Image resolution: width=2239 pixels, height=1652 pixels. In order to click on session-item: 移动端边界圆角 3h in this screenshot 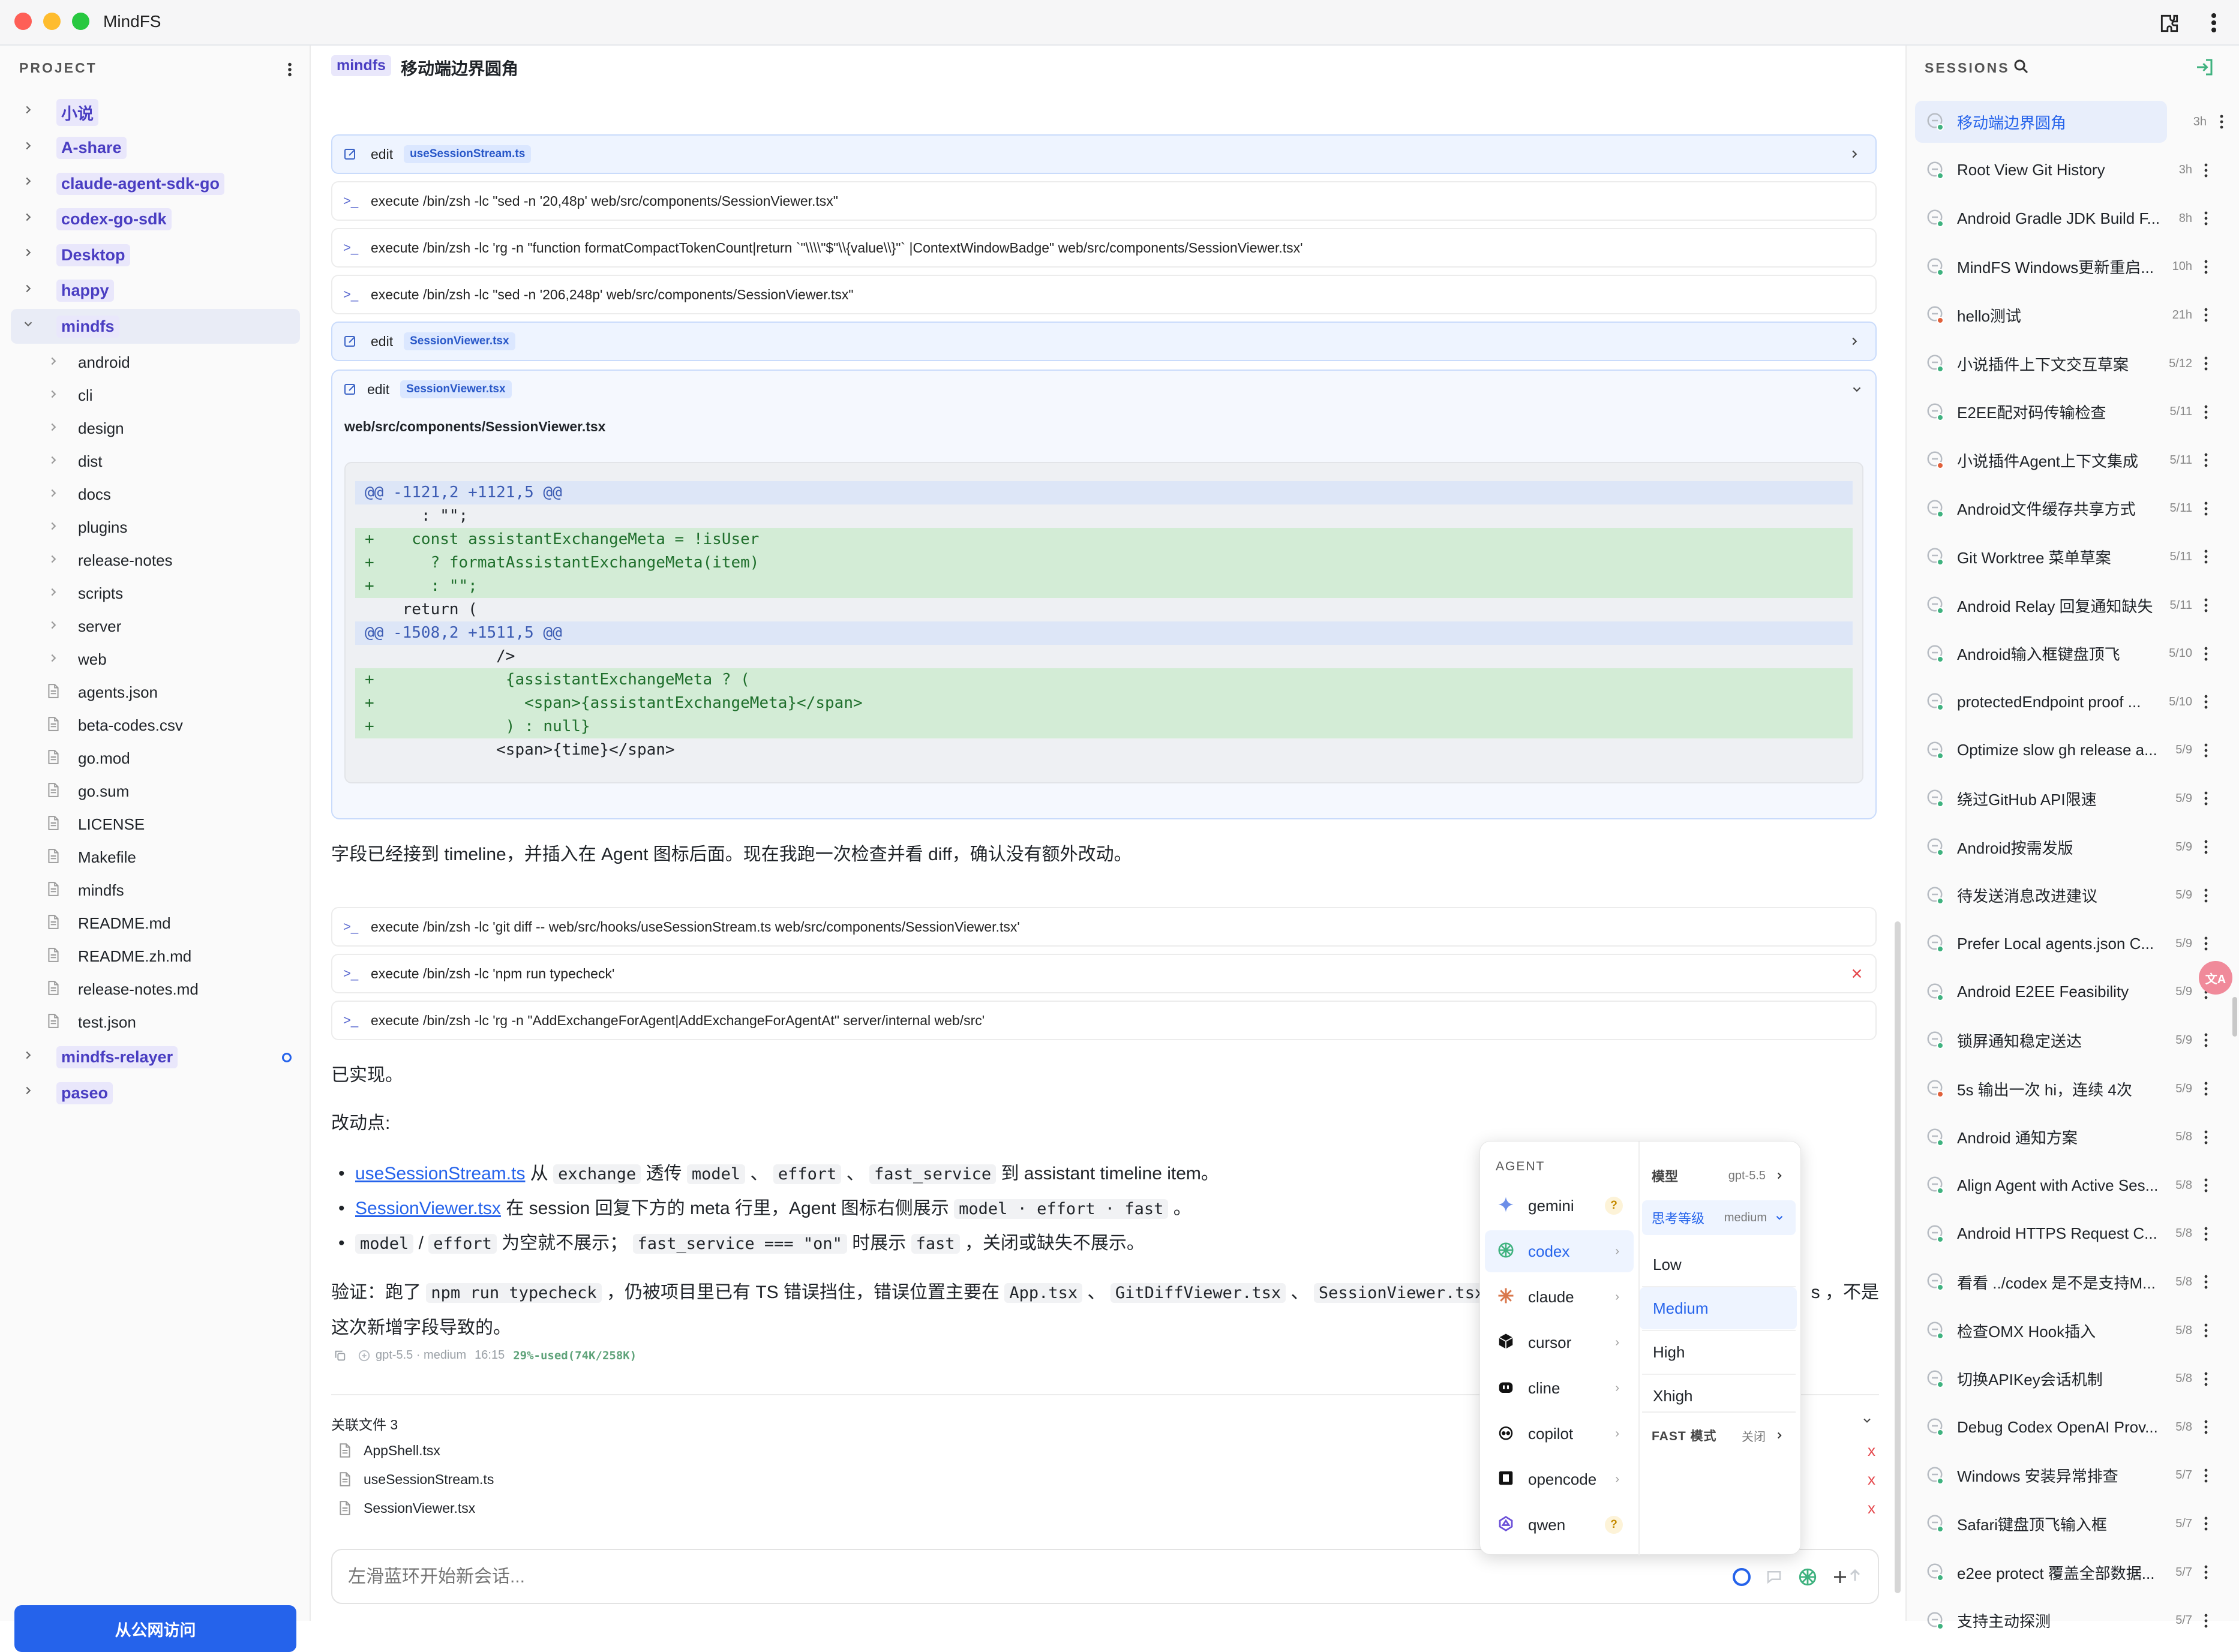, I will do `click(2069, 122)`.